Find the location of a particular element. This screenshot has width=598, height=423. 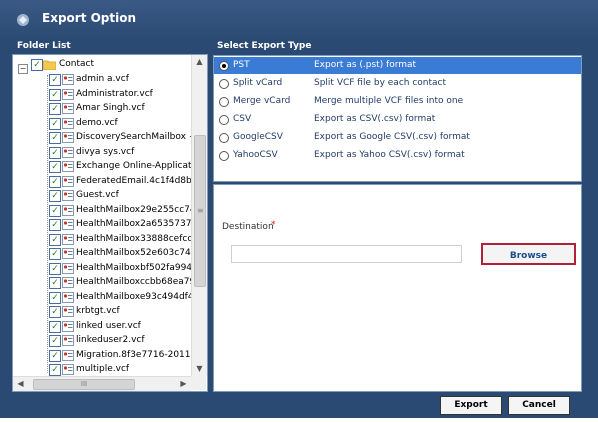

tree-item: ✓ demo.vcf is located at coordinates (102, 124).